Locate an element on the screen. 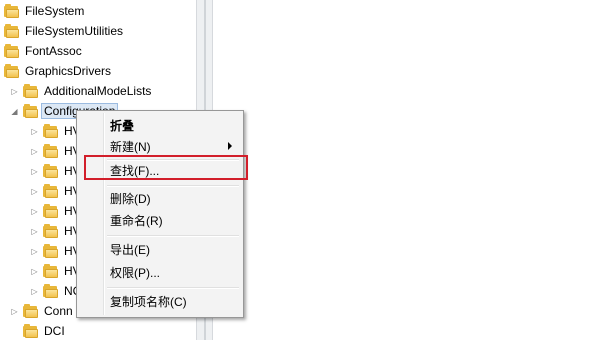 Image resolution: width=600 pixels, height=340 pixels. collapse-arrow-icon: ◢ is located at coordinates (14, 111).